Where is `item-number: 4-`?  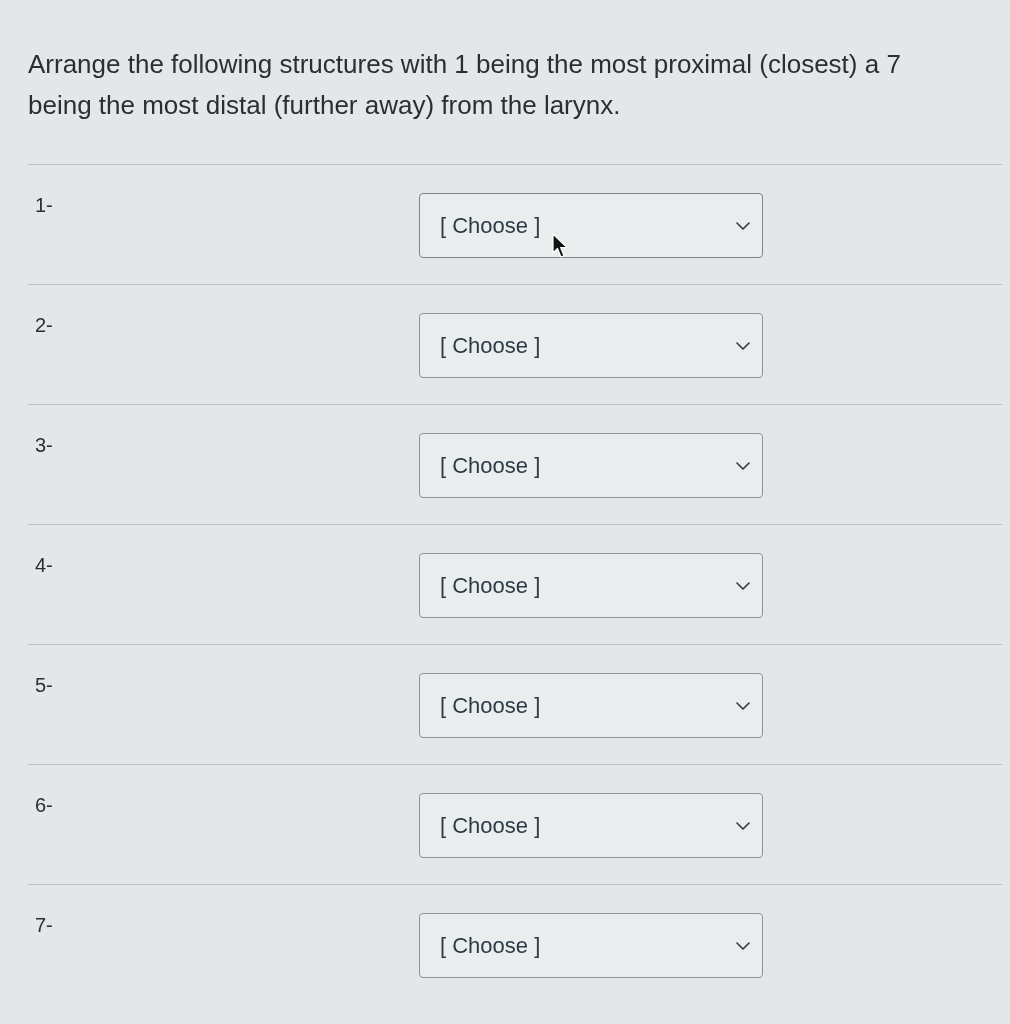 item-number: 4- is located at coordinates (44, 565).